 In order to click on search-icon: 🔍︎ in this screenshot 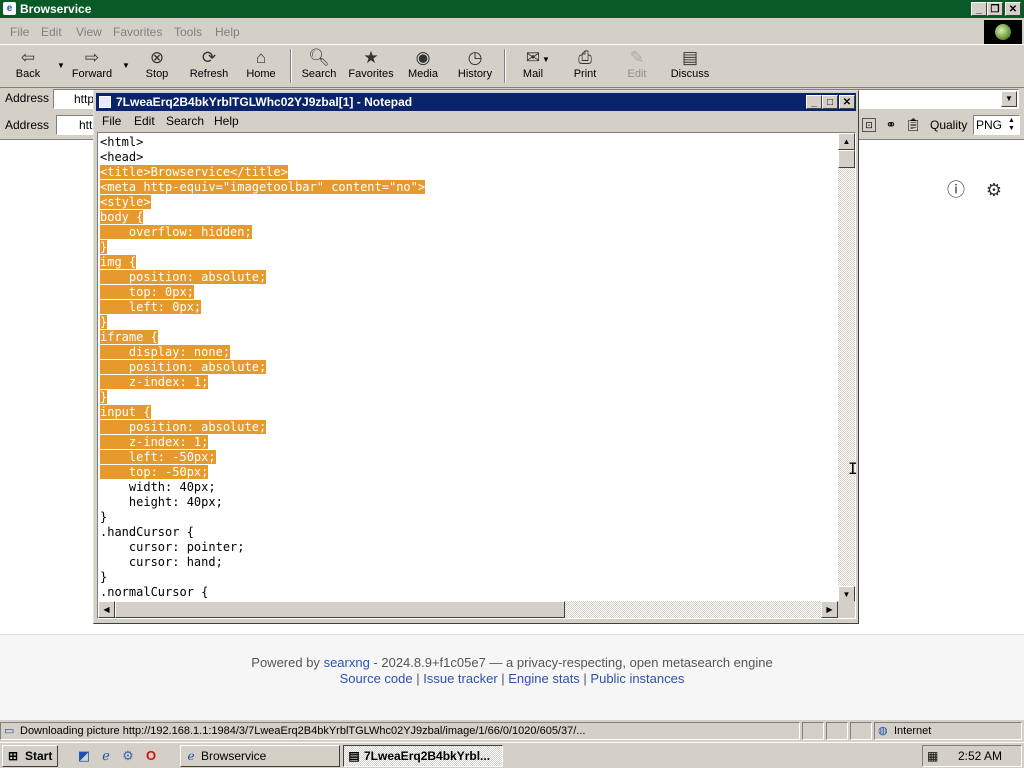, I will do `click(319, 57)`.